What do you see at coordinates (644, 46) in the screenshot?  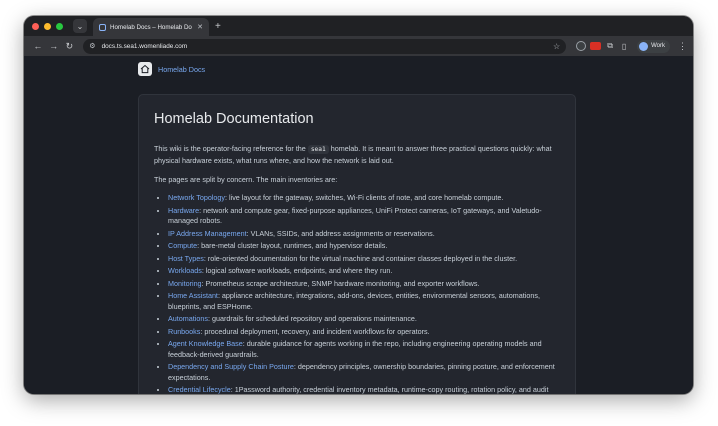 I see `avatar` at bounding box center [644, 46].